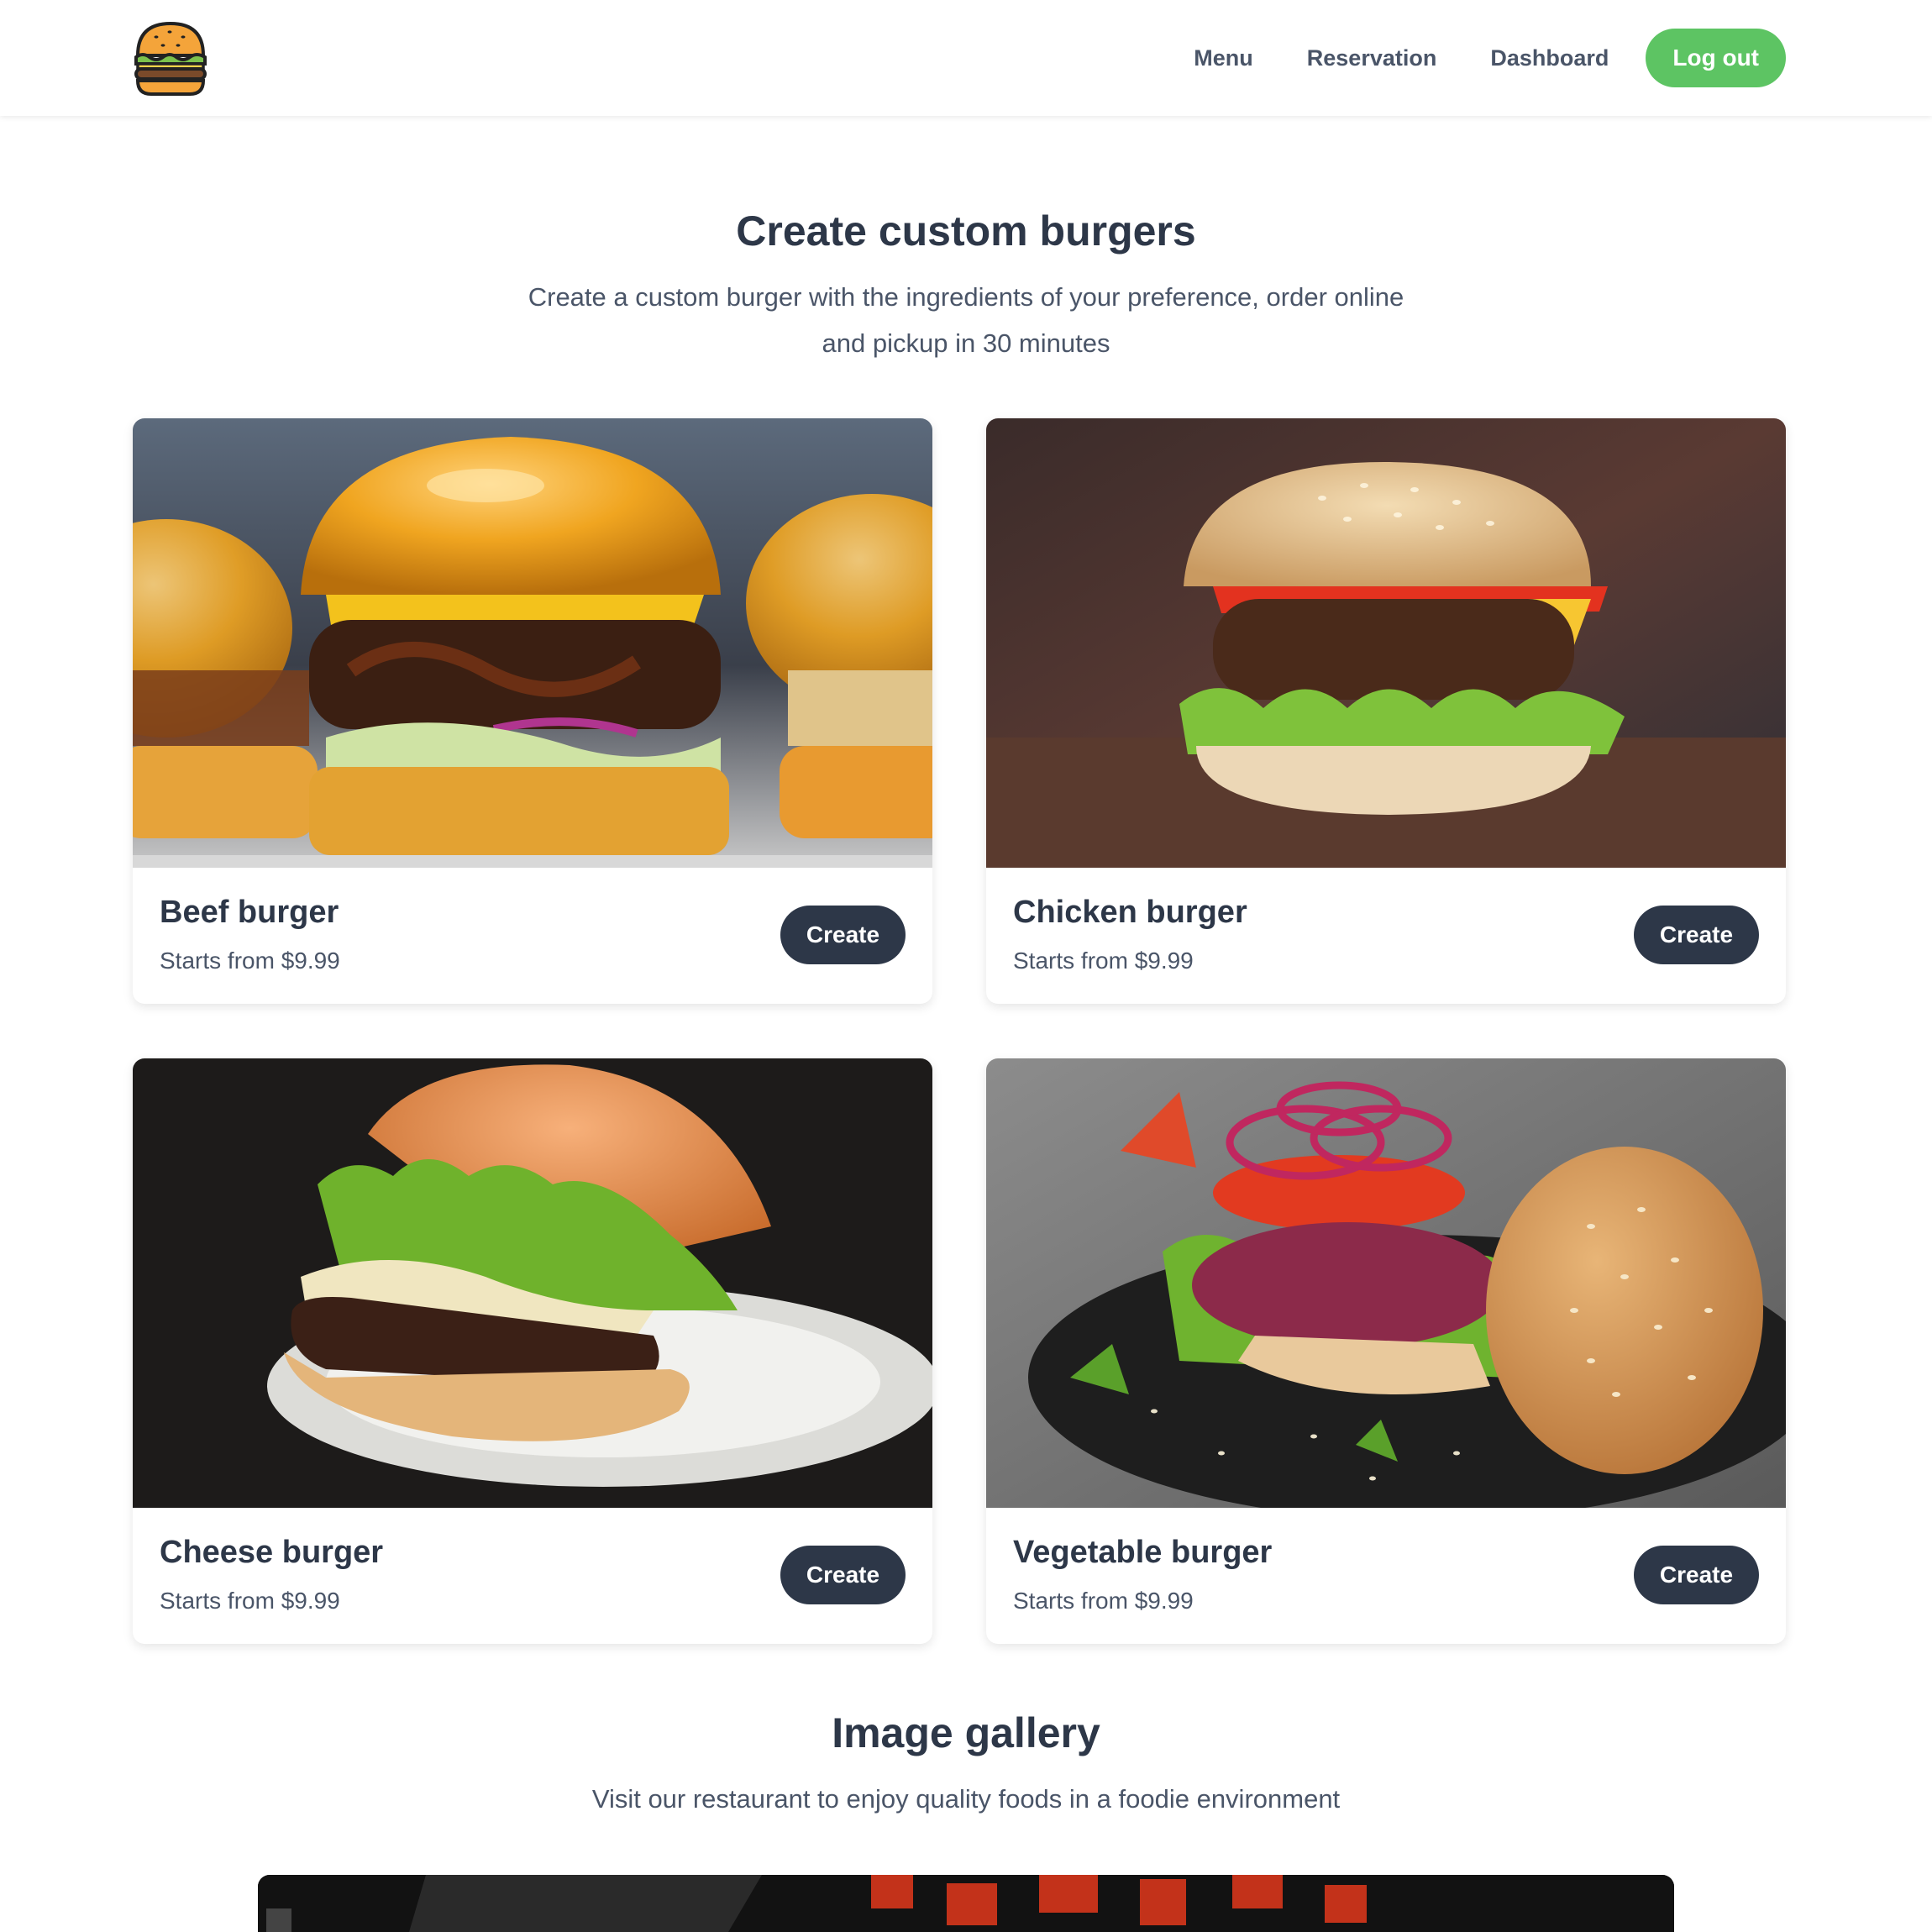  What do you see at coordinates (966, 1903) in the screenshot?
I see `restaurant-interior-photo` at bounding box center [966, 1903].